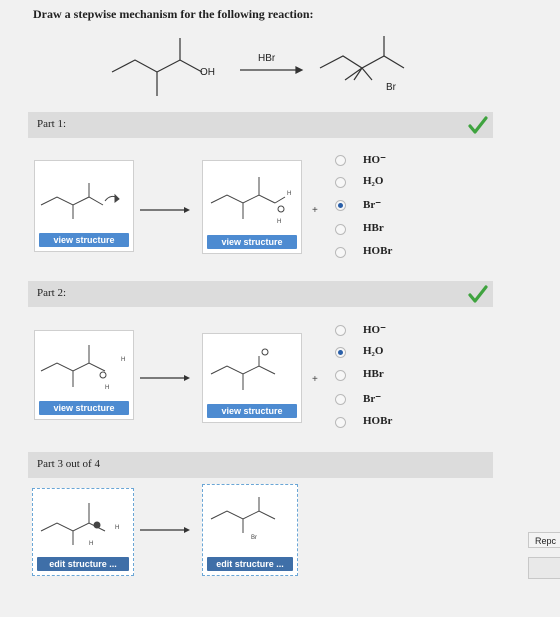 This screenshot has width=560, height=617. I want to click on part-3-header: Part 3 out of 4, so click(260, 465).